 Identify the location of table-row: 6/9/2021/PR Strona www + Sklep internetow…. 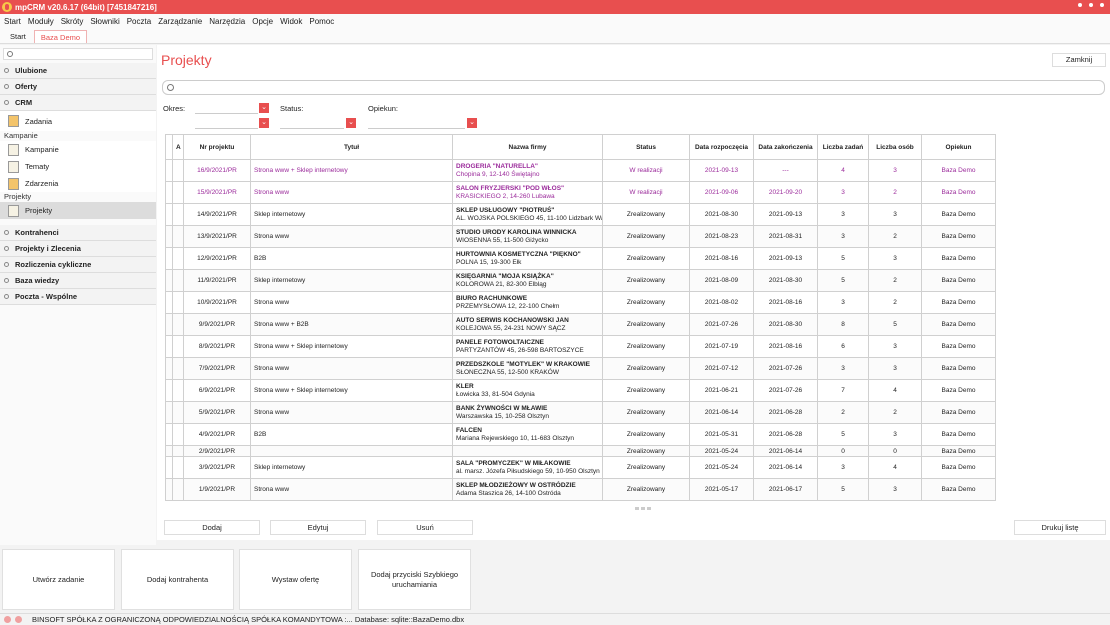
(580, 390).